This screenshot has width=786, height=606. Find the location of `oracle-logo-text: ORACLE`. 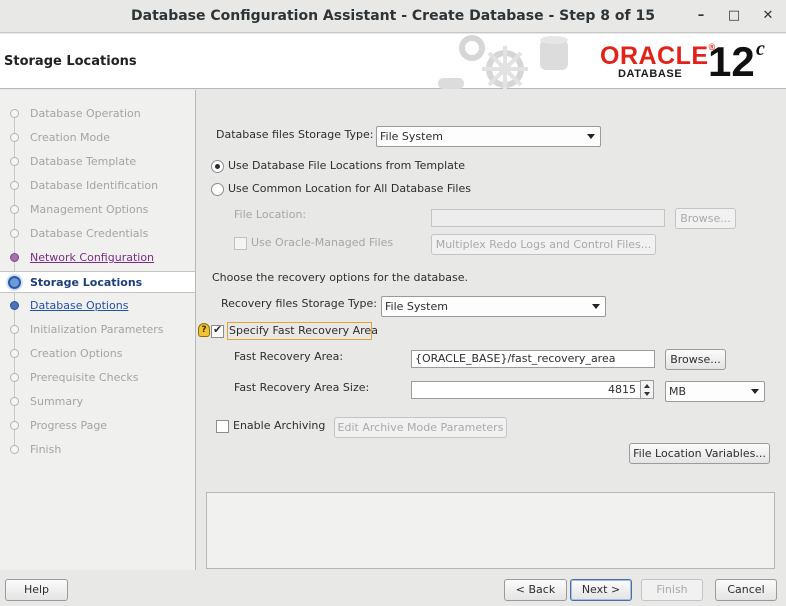

oracle-logo-text: ORACLE is located at coordinates (654, 56).